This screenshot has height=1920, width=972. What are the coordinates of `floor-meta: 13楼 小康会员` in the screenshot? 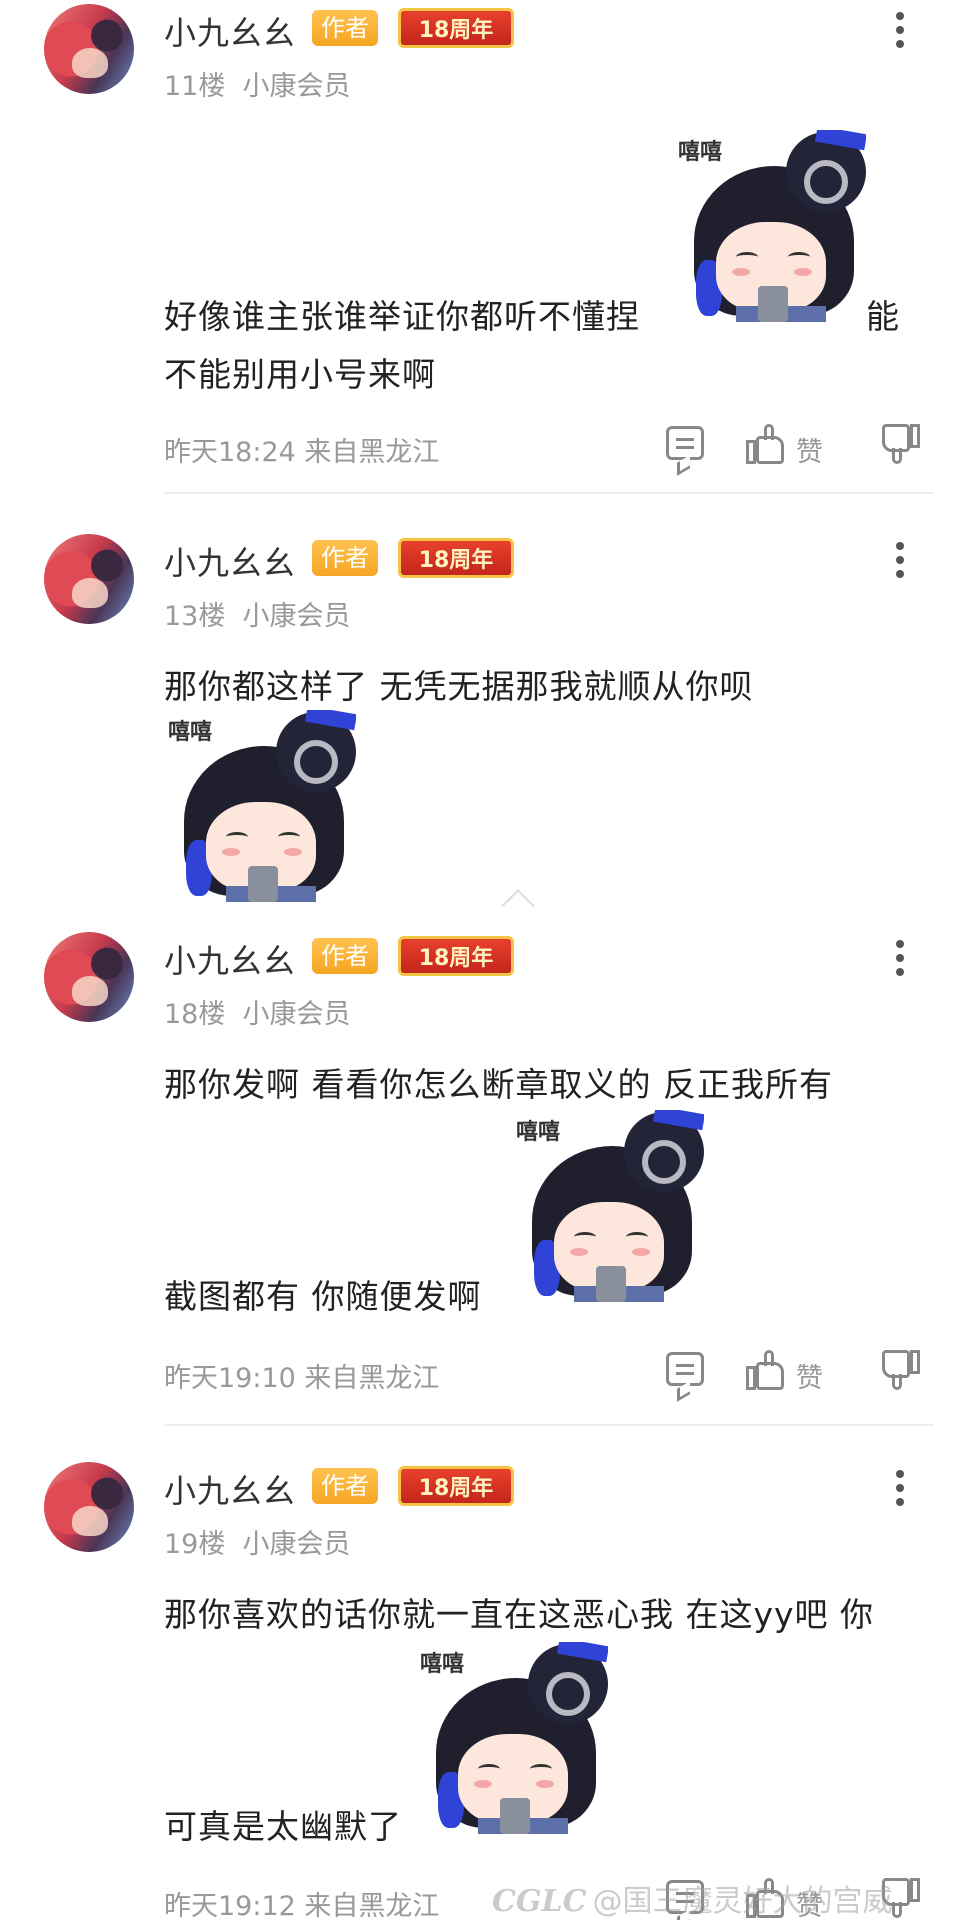 It's located at (257, 613).